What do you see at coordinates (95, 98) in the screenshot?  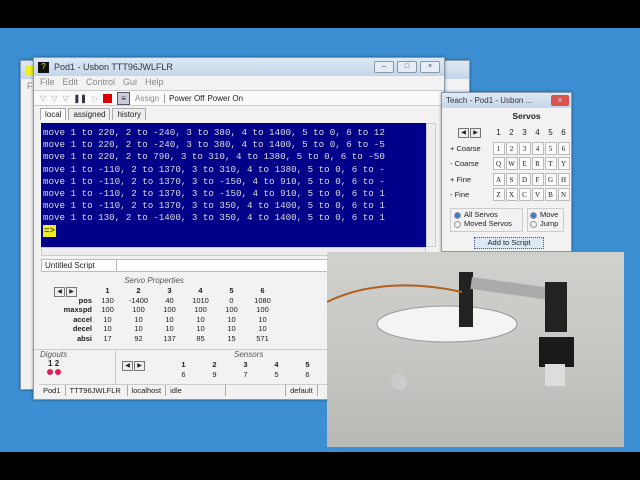 I see `play-icon: ▷` at bounding box center [95, 98].